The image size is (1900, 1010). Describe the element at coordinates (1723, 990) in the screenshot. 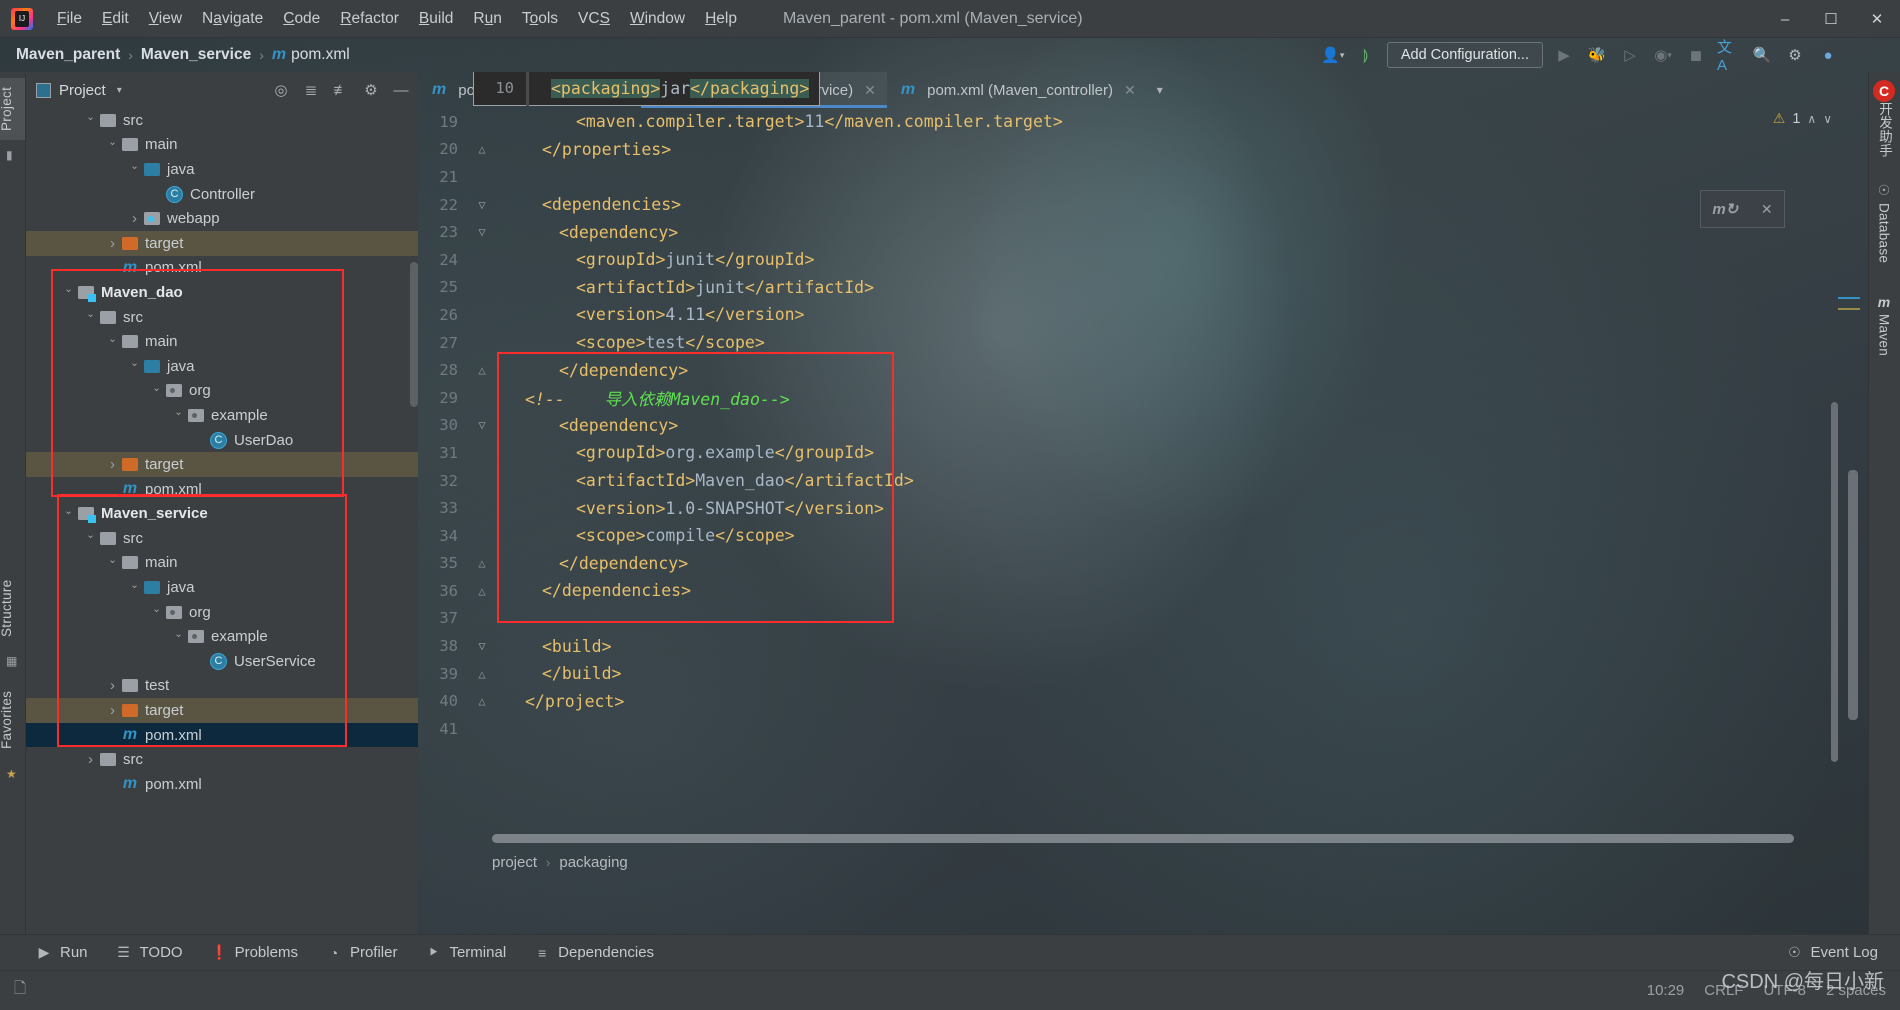

I see `status-line-separator: CRLF` at that location.